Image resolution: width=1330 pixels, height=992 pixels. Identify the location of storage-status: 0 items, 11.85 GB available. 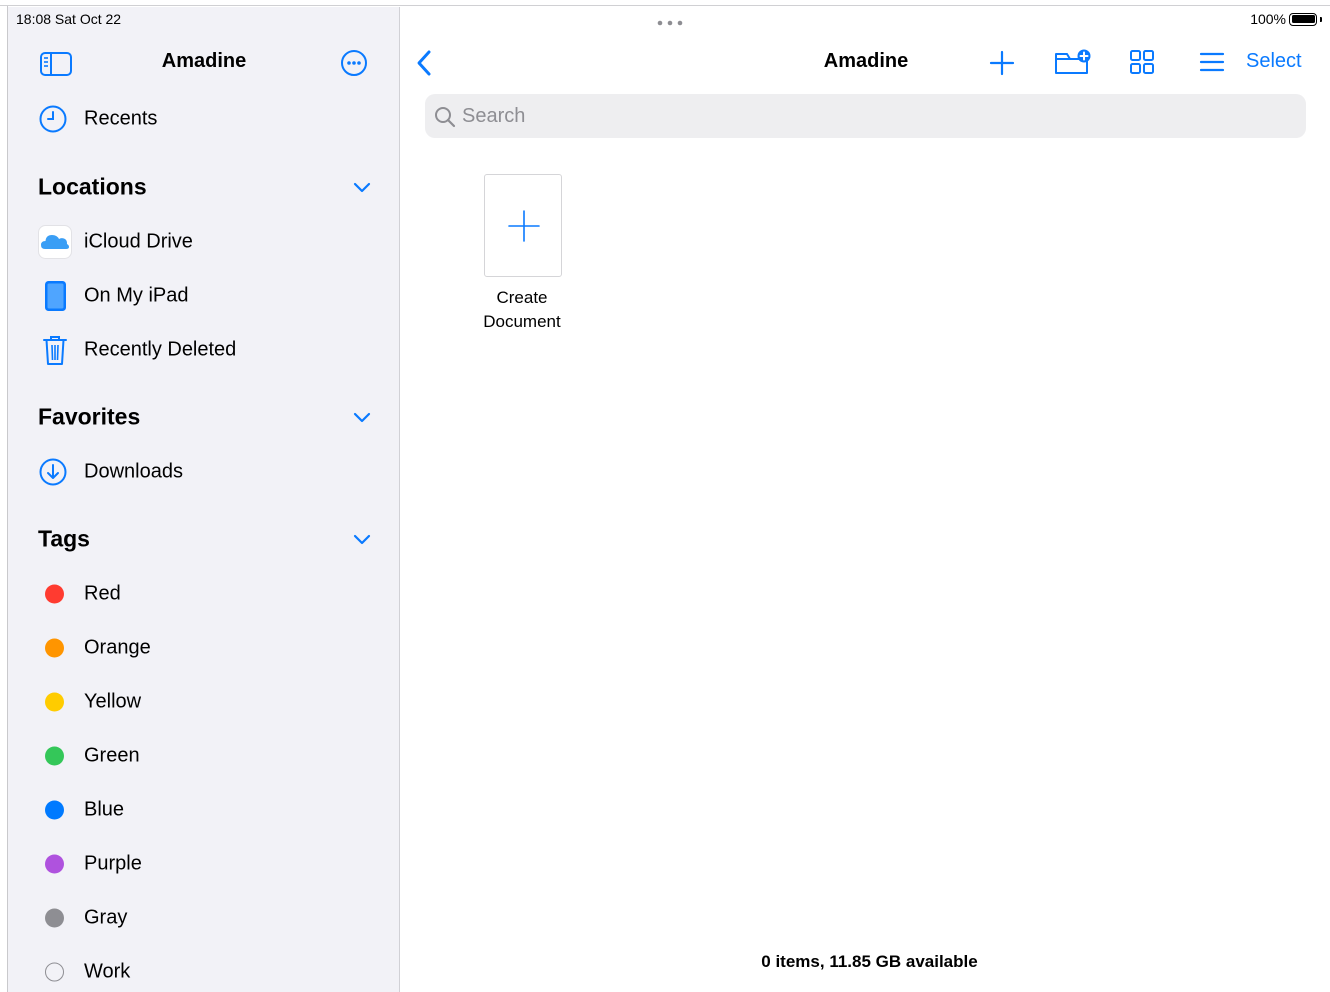
(869, 961).